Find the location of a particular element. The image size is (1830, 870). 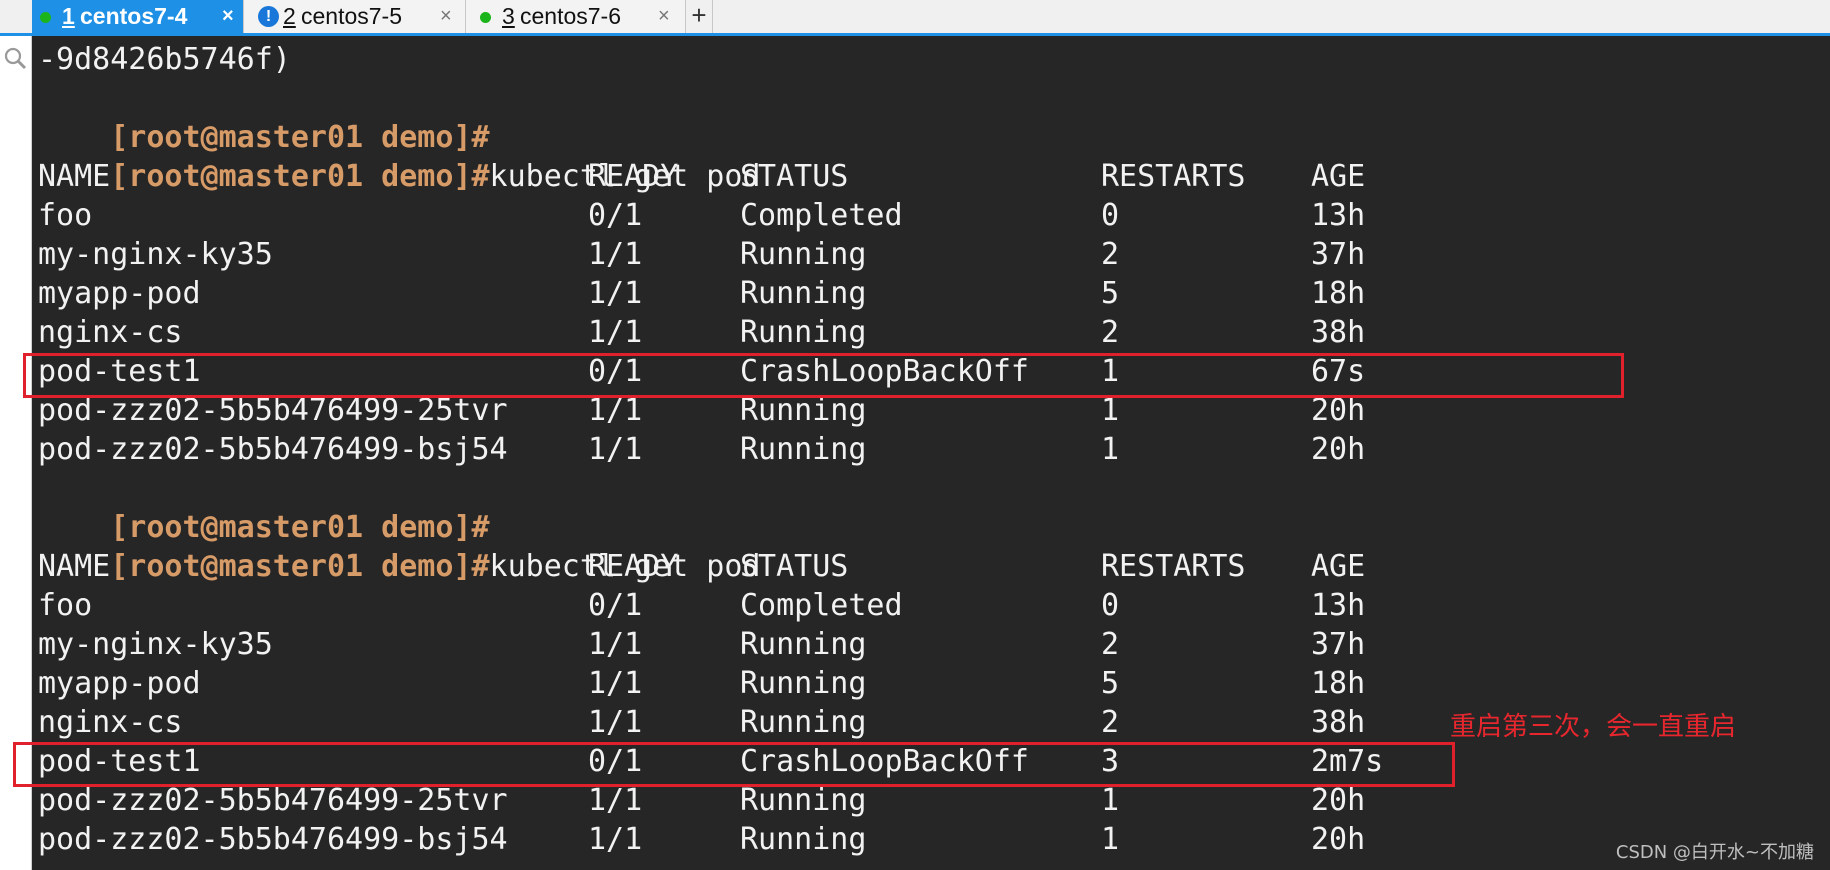

tab-centos7-4: 1 centos7-4 × is located at coordinates (138, 16).